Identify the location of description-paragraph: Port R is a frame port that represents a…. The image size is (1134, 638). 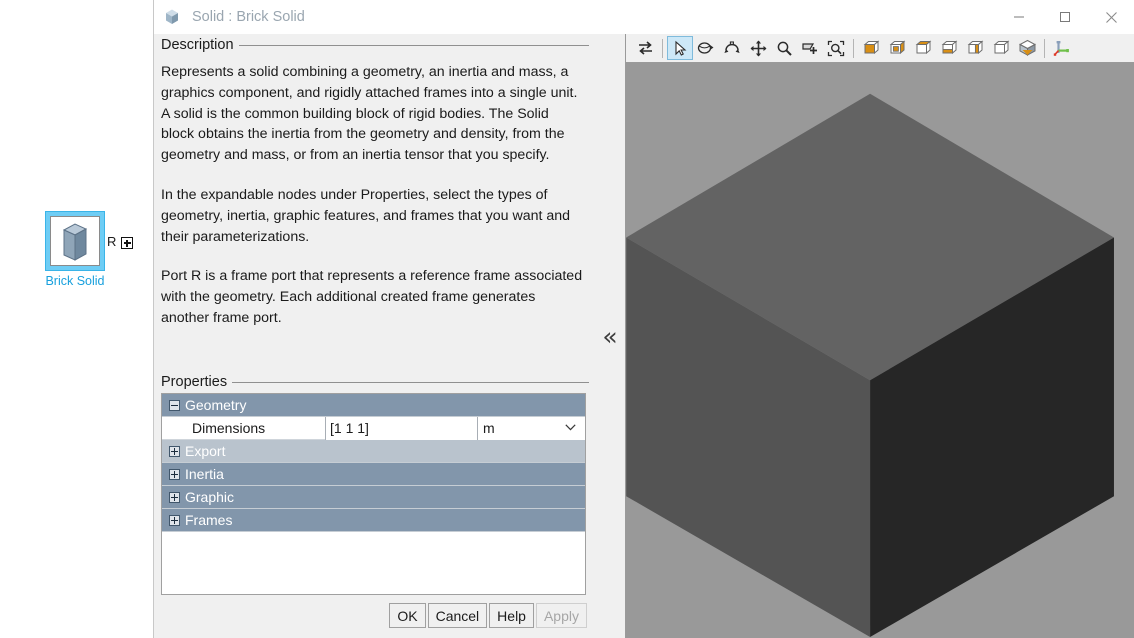
(372, 297).